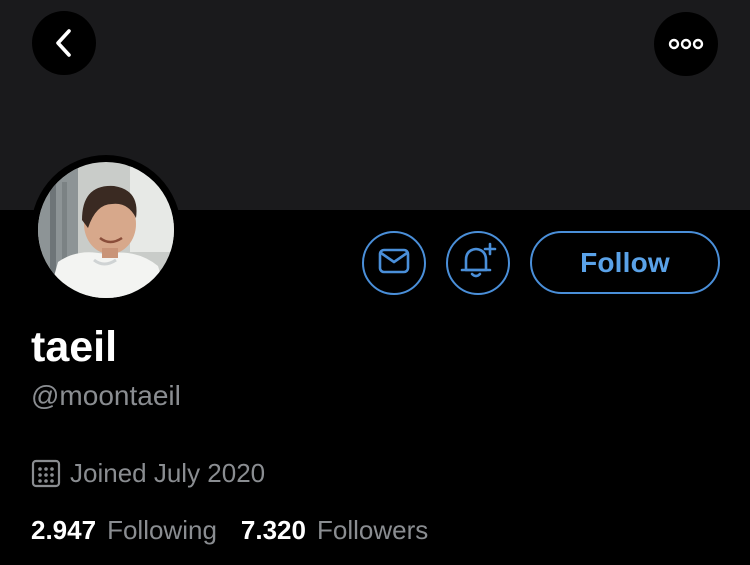 Image resolution: width=750 pixels, height=565 pixels. What do you see at coordinates (162, 530) in the screenshot?
I see `following-label: Following` at bounding box center [162, 530].